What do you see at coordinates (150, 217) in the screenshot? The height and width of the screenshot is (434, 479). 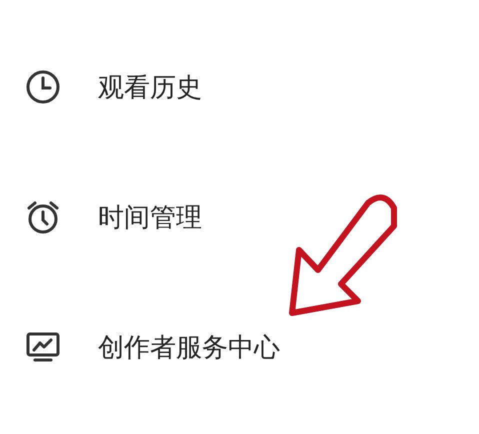 I see `menu-item: 时间管理` at bounding box center [150, 217].